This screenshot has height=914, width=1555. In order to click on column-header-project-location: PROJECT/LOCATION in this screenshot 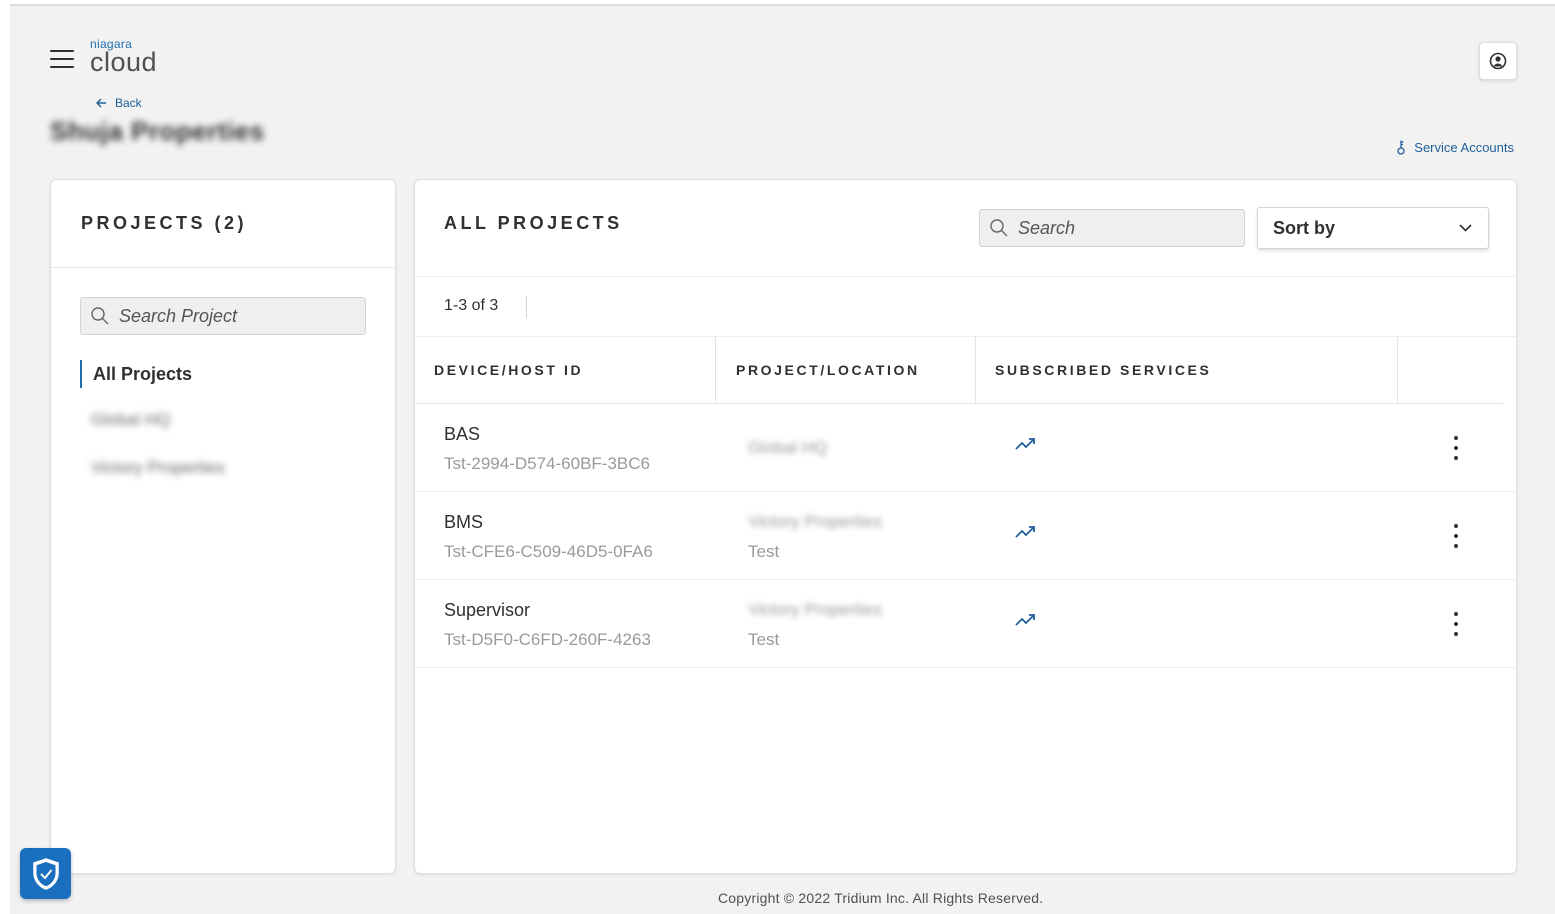, I will do `click(828, 370)`.